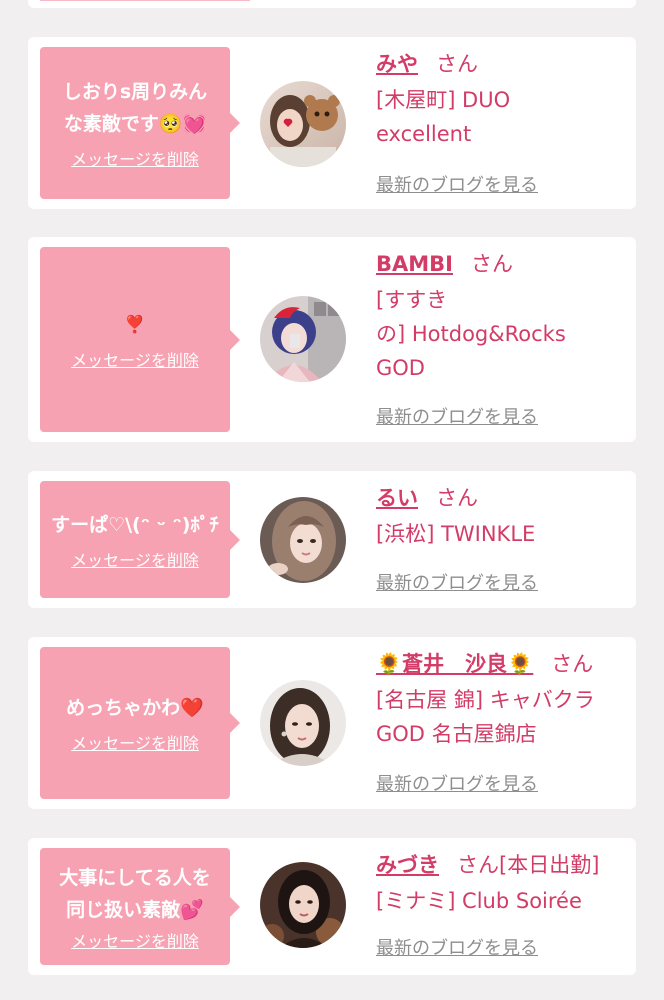  Describe the element at coordinates (471, 334) in the screenshot. I see `shop-line: の] Hotdog&Rocks` at that location.